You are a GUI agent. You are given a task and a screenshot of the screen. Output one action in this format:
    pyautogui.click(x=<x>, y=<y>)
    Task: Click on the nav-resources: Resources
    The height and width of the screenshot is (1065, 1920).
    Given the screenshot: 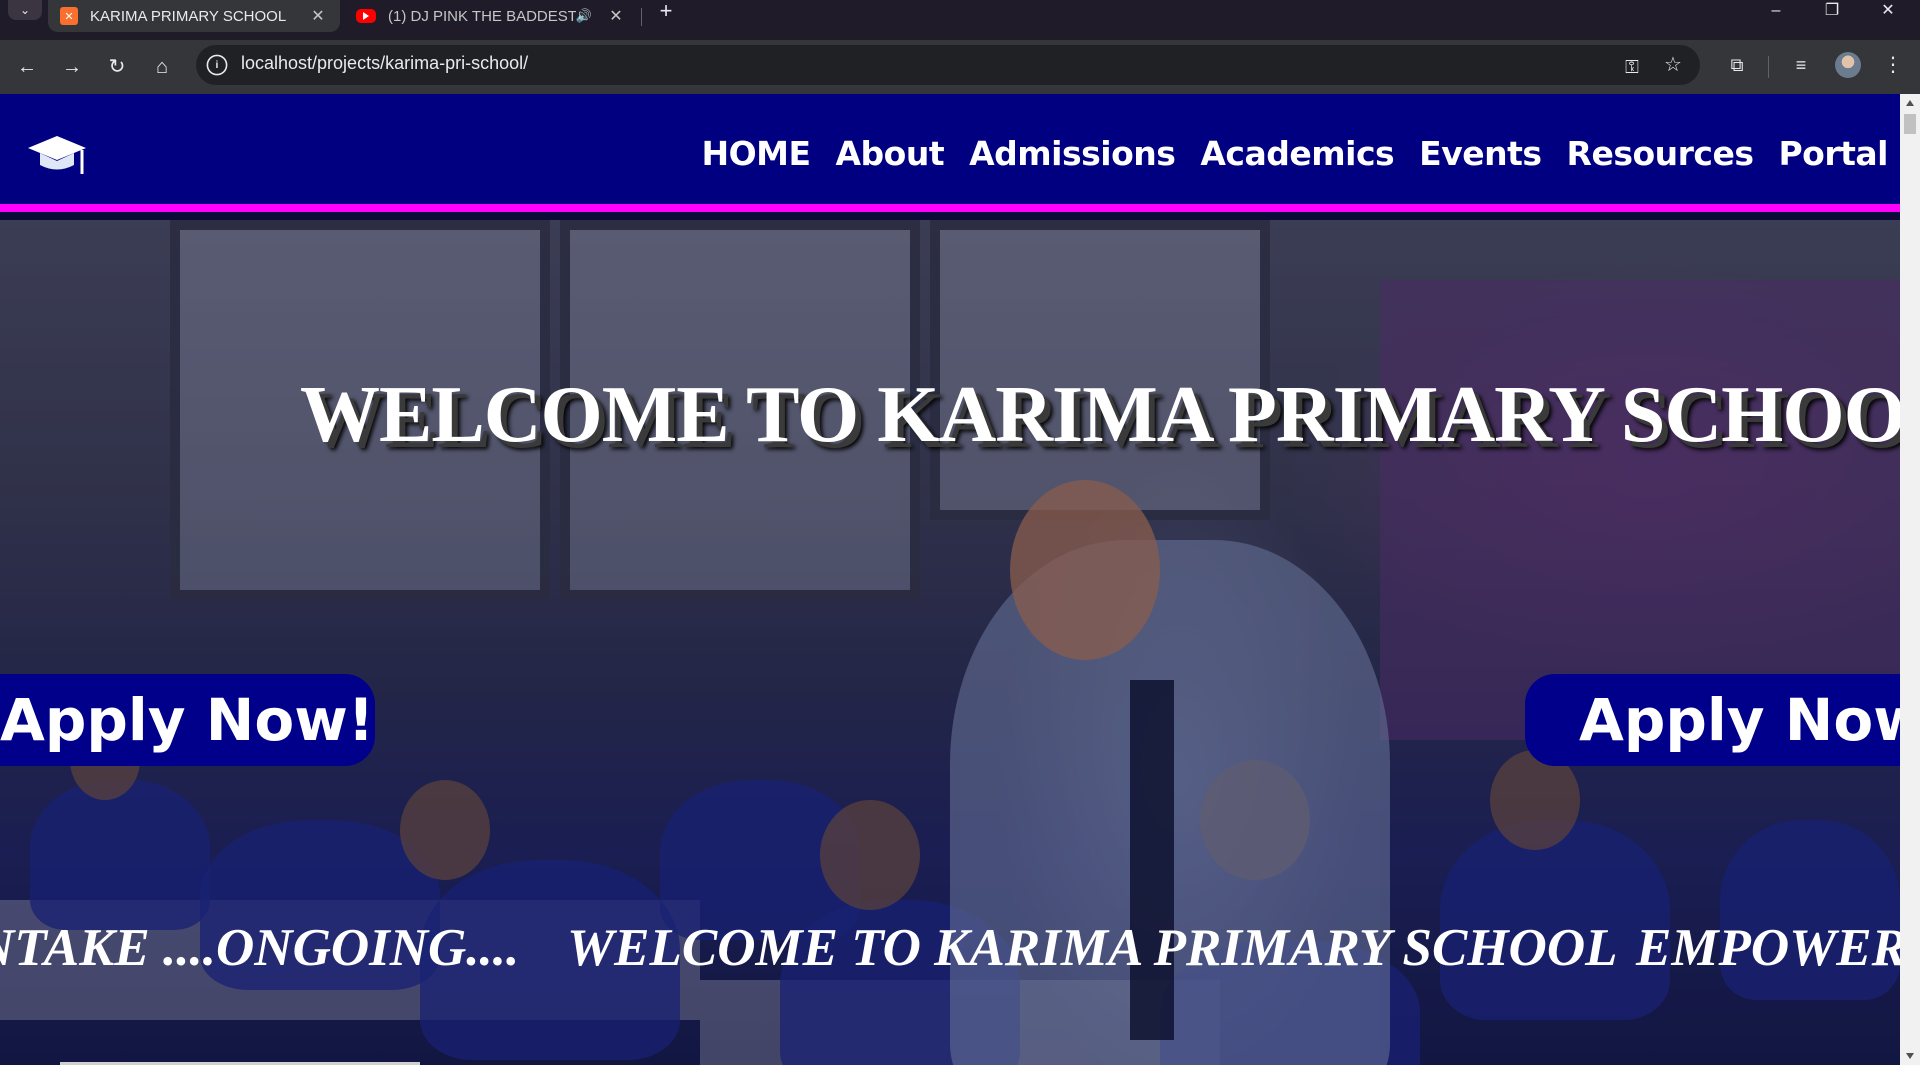 What is the action you would take?
    pyautogui.click(x=1660, y=153)
    